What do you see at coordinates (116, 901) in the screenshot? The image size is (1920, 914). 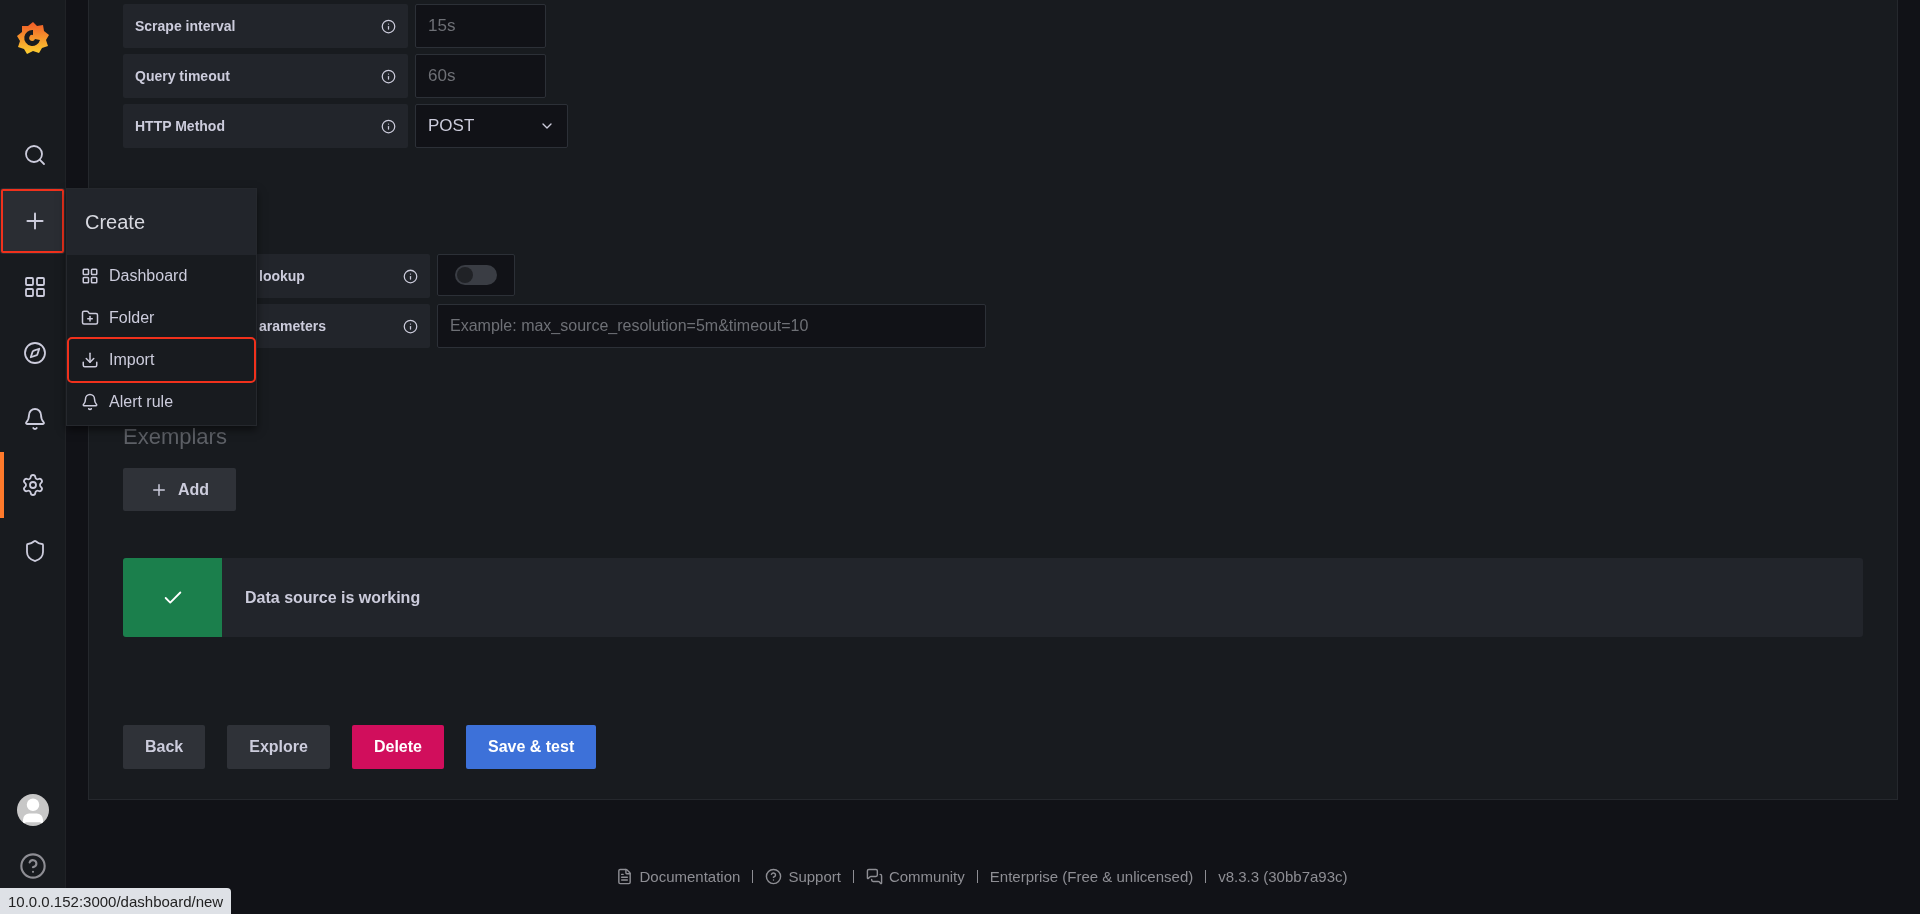 I see `status-url: 10.0.0.152:3000/dashboard/new` at bounding box center [116, 901].